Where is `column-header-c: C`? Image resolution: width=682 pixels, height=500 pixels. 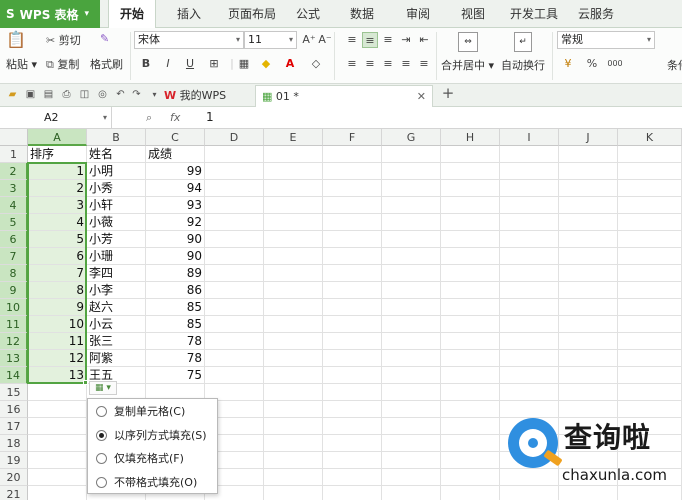 column-header-c: C is located at coordinates (175, 137).